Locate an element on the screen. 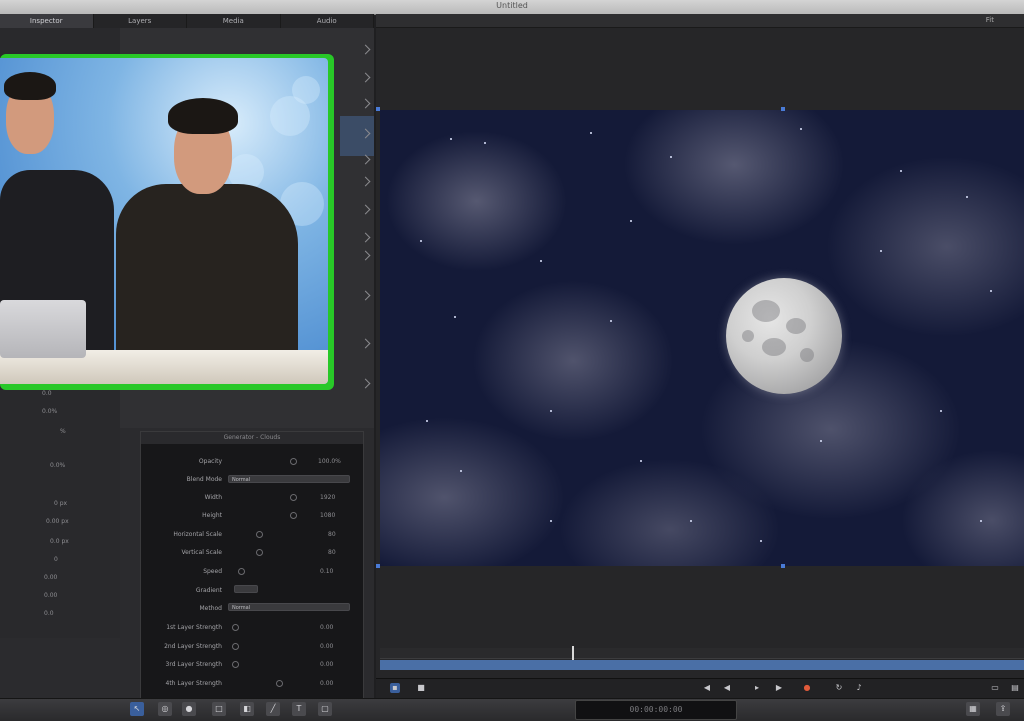 The image size is (1024, 721). timeline-ruler is located at coordinates (702, 653).